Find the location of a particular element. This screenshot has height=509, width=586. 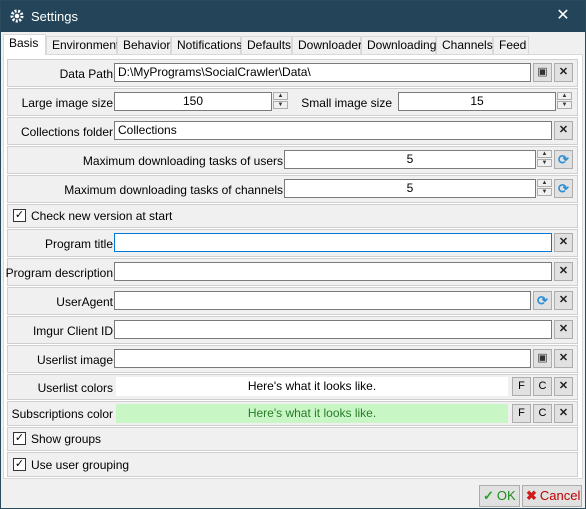

max-tasks-users-refresh-button: ⟳ is located at coordinates (563, 159).